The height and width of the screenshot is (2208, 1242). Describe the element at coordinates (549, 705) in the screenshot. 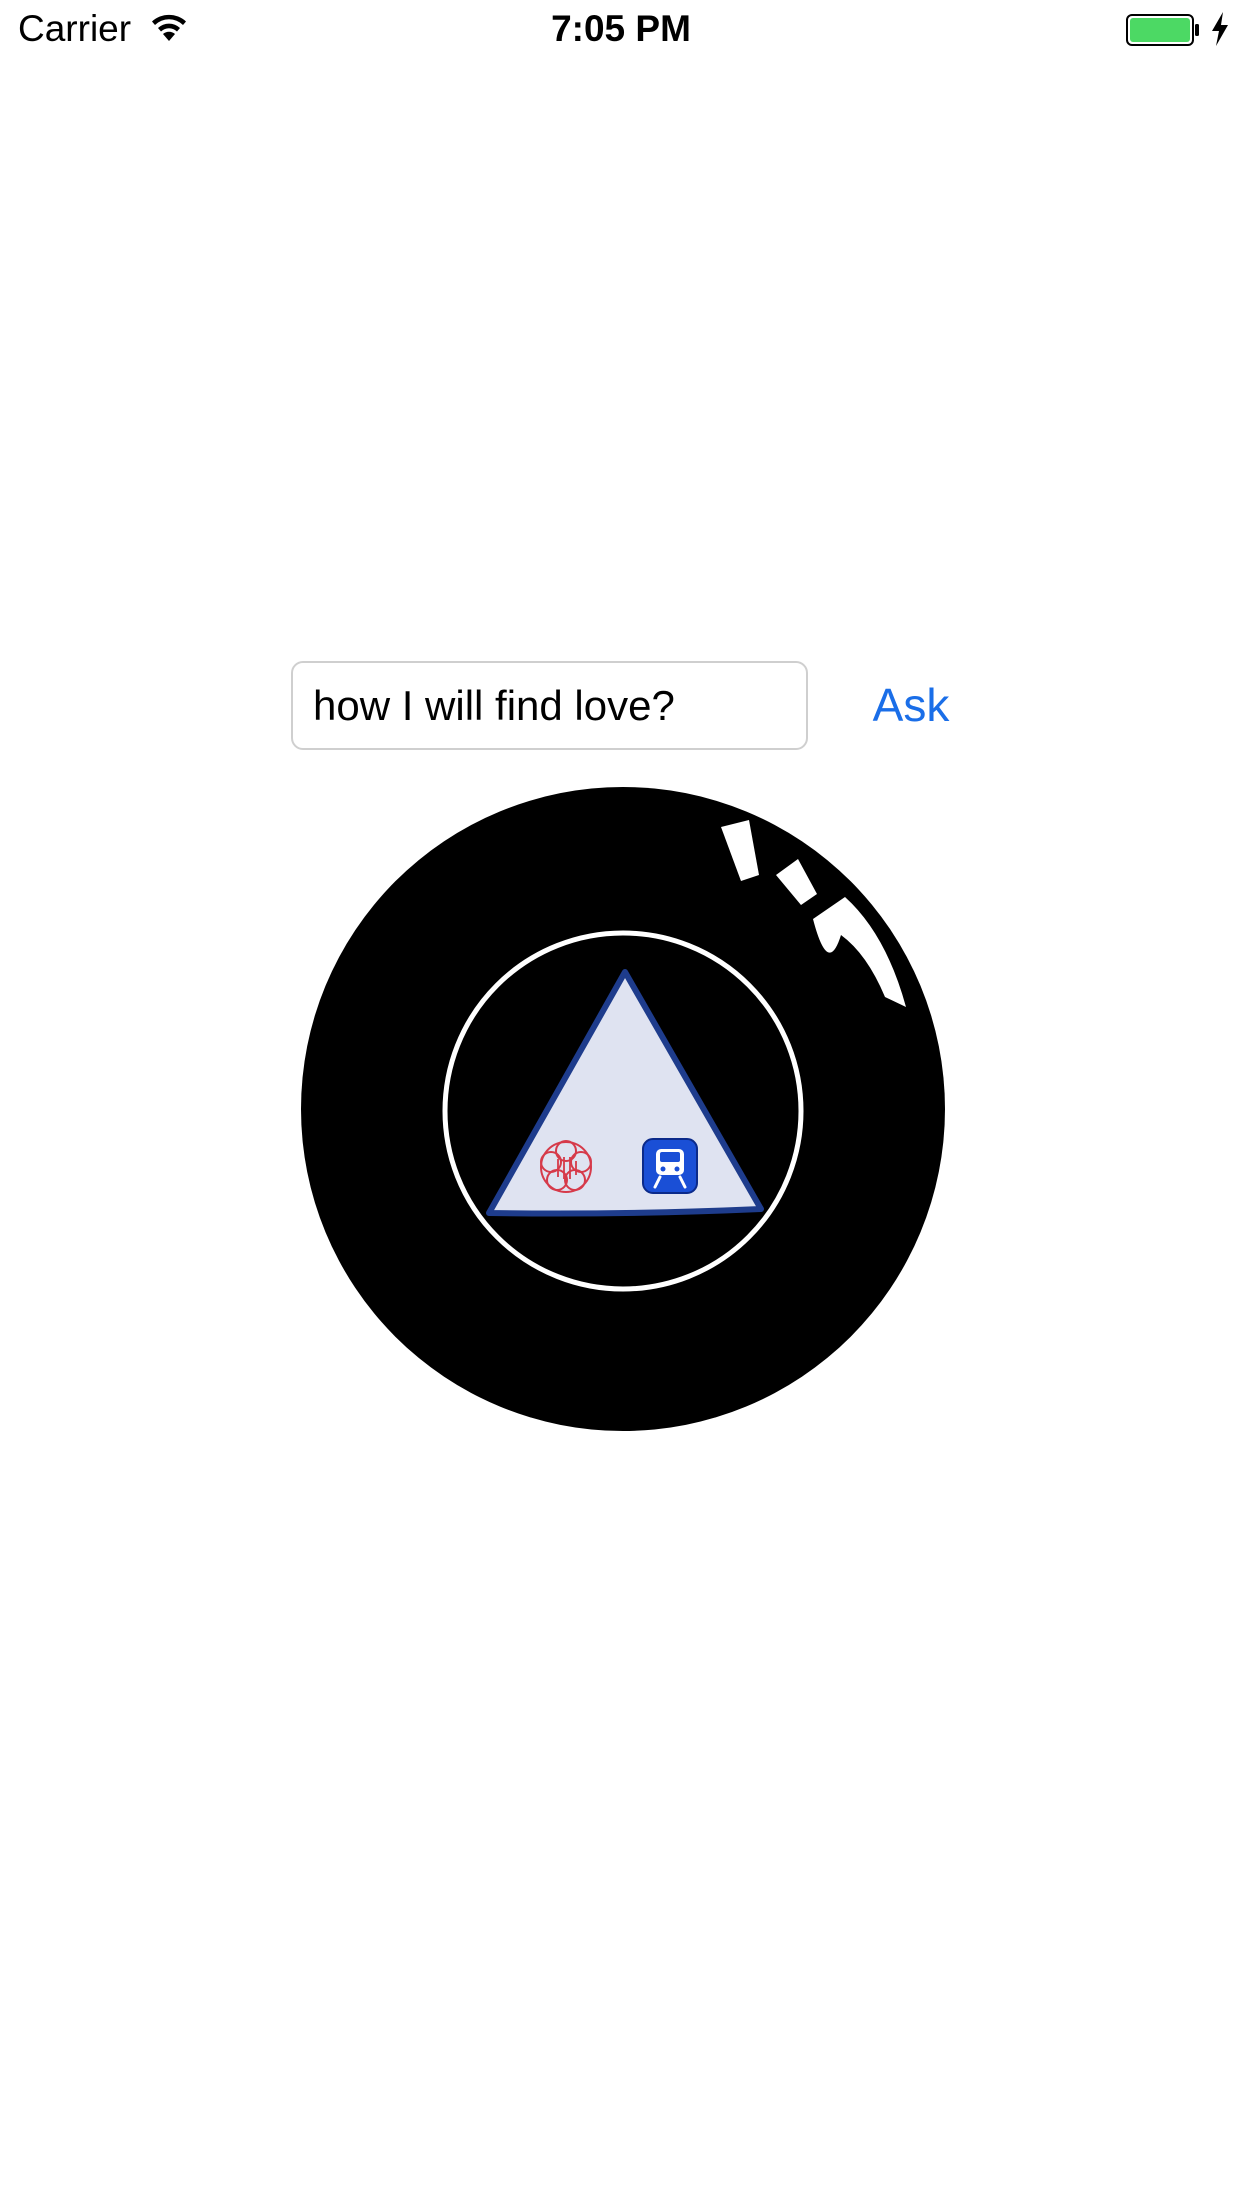

I see `question-input` at that location.